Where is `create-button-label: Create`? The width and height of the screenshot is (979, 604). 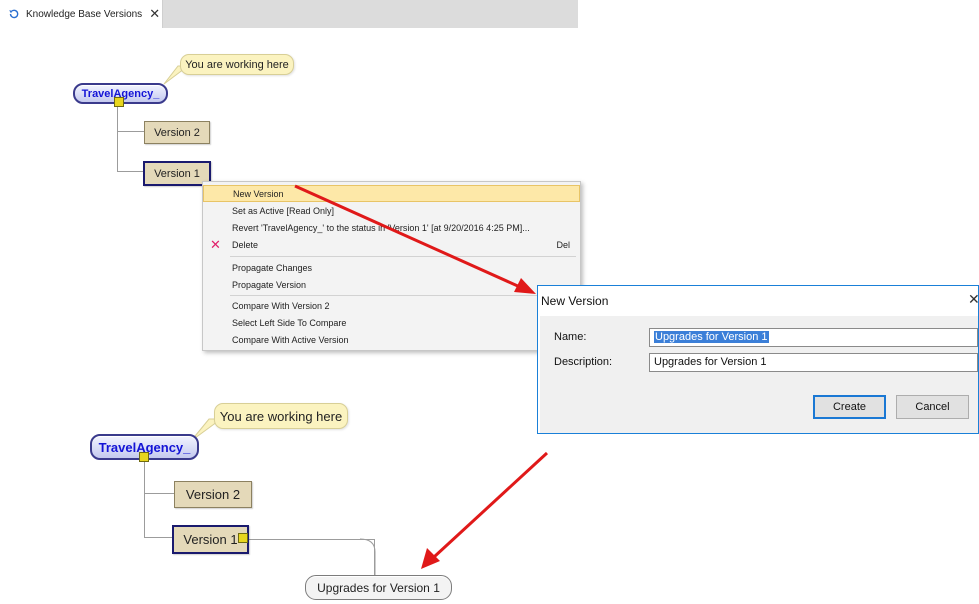
create-button-label: Create is located at coordinates (849, 407).